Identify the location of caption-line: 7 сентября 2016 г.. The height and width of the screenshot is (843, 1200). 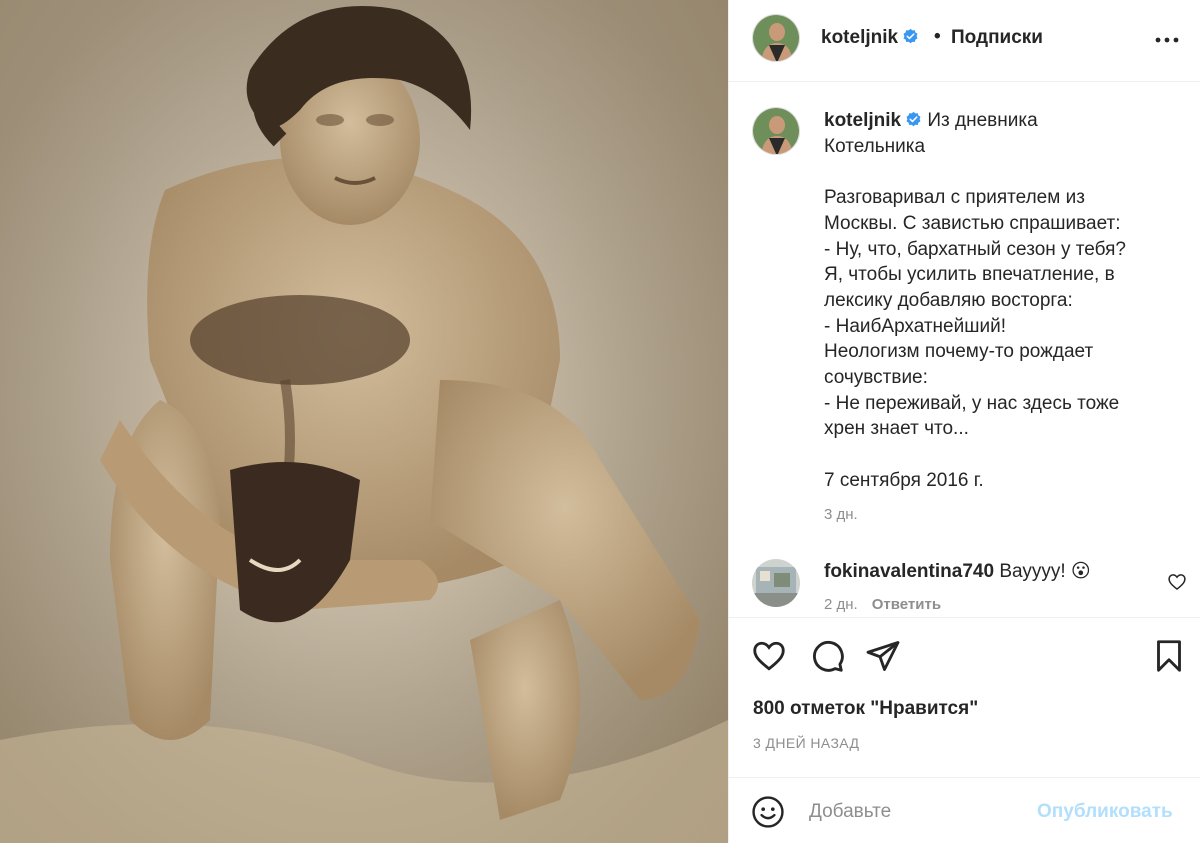
(904, 480).